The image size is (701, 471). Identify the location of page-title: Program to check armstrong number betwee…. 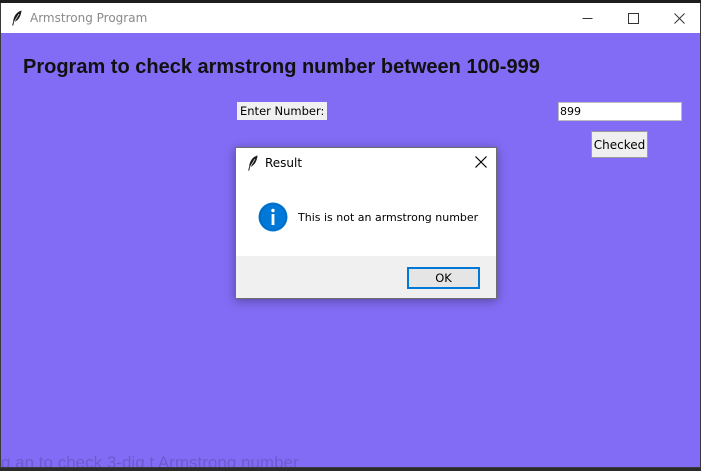
(281, 67).